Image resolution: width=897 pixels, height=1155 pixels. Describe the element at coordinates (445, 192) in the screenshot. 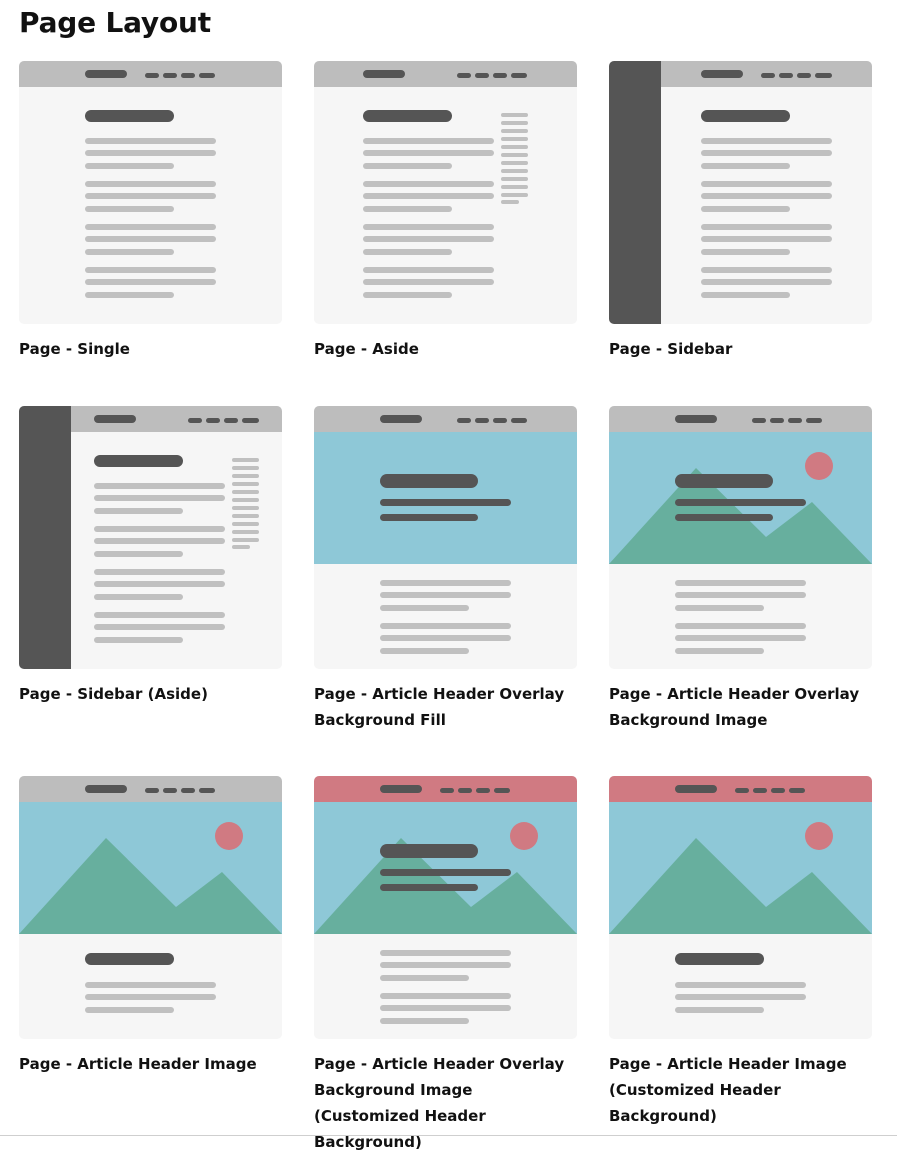

I see `layout-aside-icon` at that location.